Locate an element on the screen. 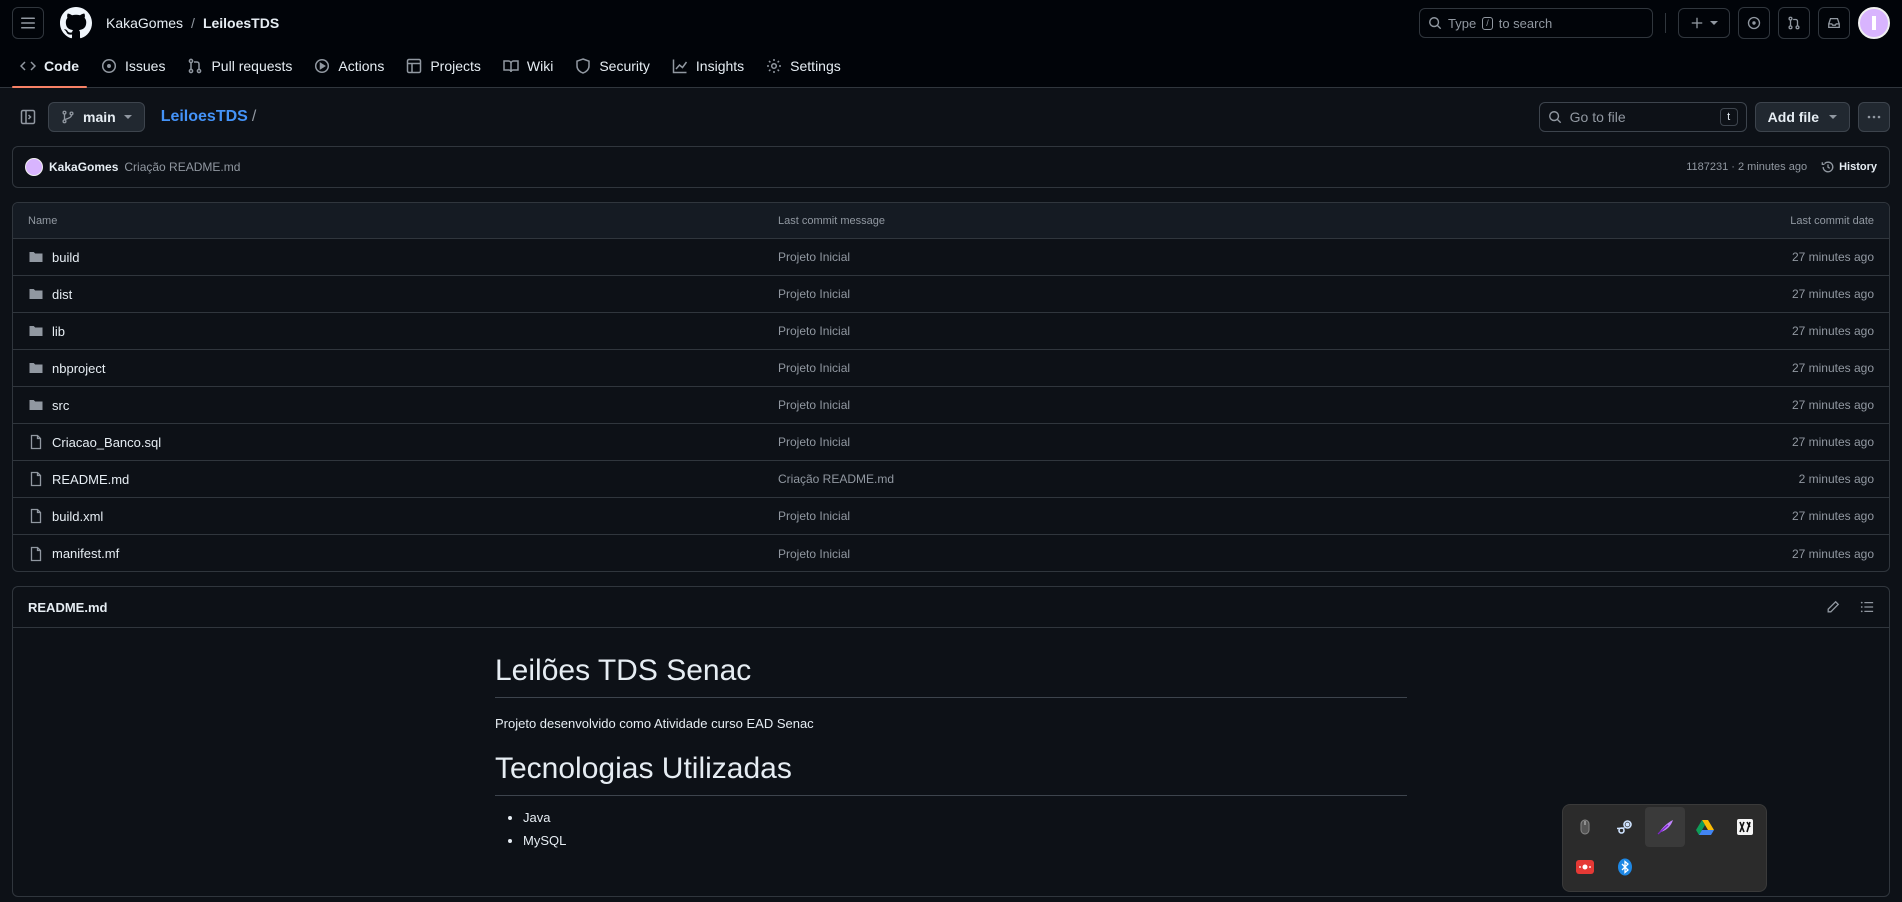  add-file-button: Add file is located at coordinates (1802, 117).